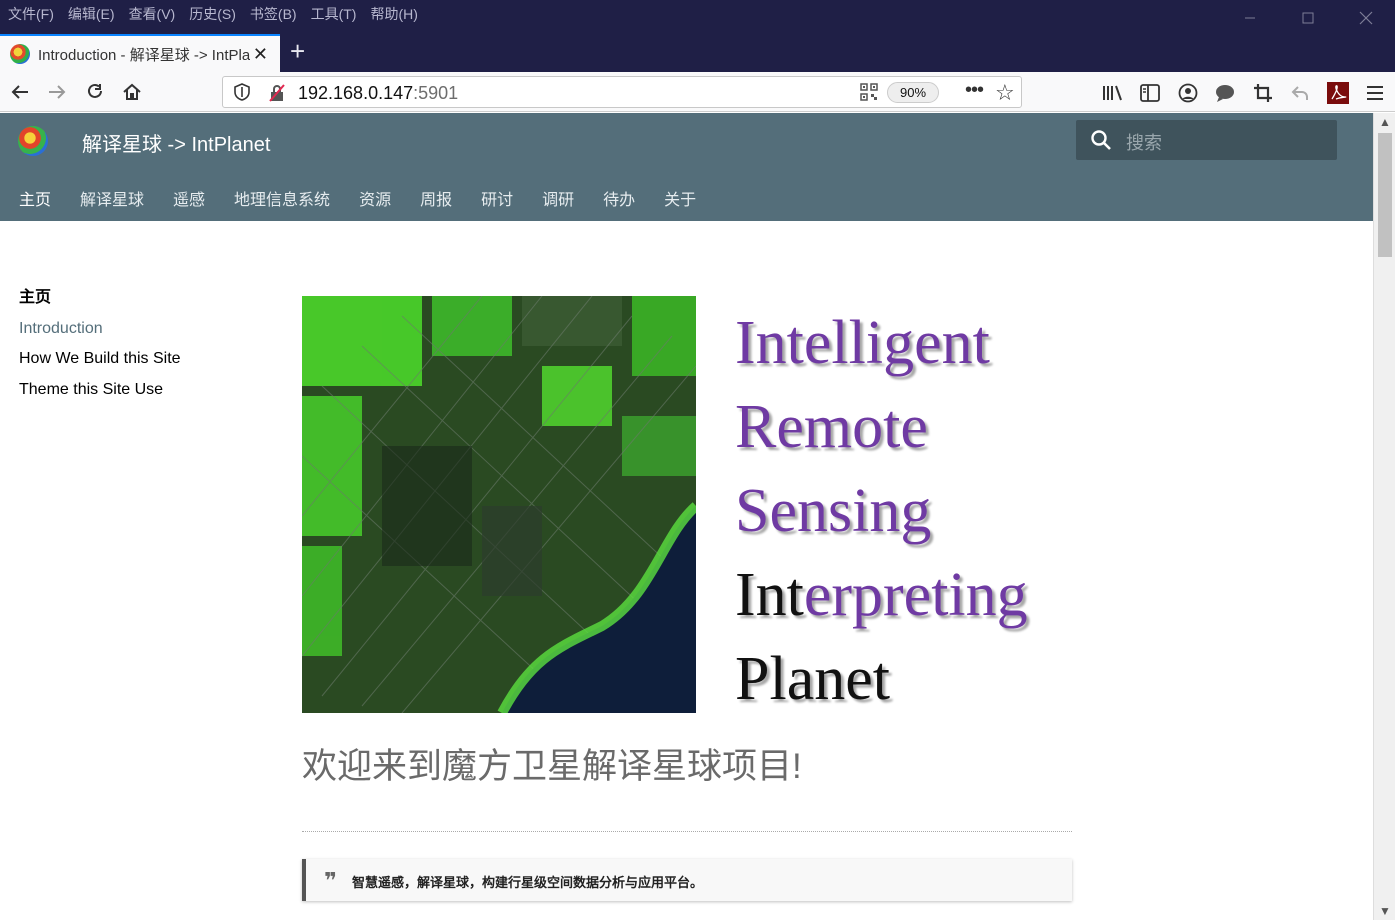 This screenshot has width=1395, height=920. What do you see at coordinates (915, 595) in the screenshot?
I see `hero-erpreting: erpreting` at bounding box center [915, 595].